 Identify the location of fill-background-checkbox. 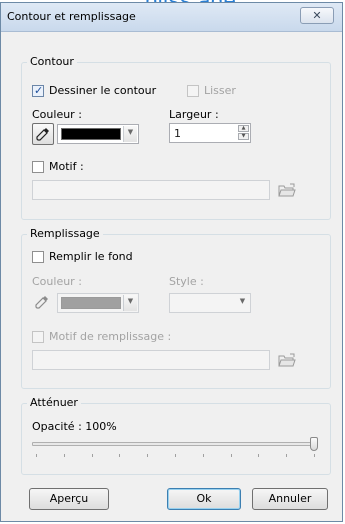
(38, 257).